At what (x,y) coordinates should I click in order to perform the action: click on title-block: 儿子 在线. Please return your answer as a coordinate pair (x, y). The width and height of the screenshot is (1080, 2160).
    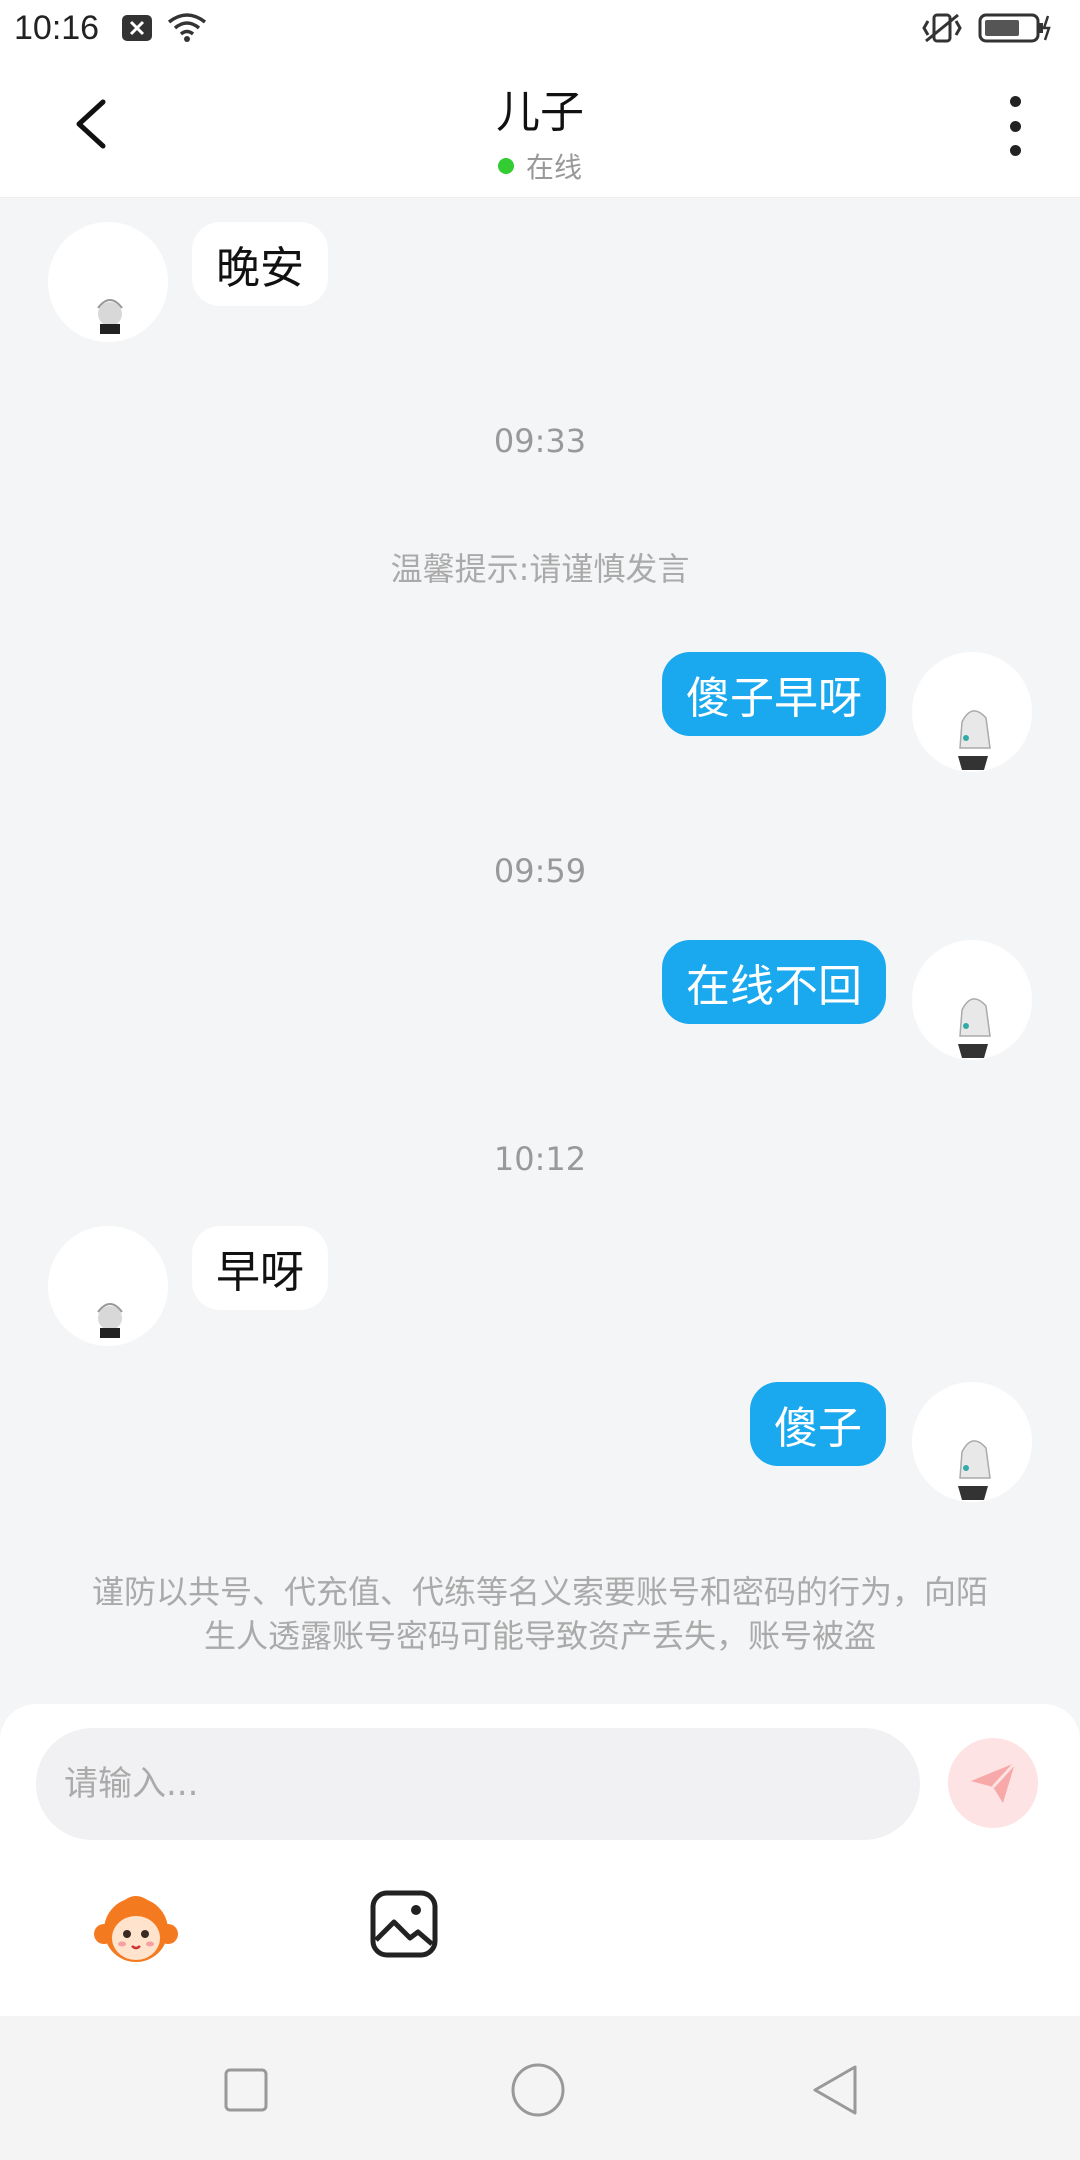
    Looking at the image, I should click on (540, 131).